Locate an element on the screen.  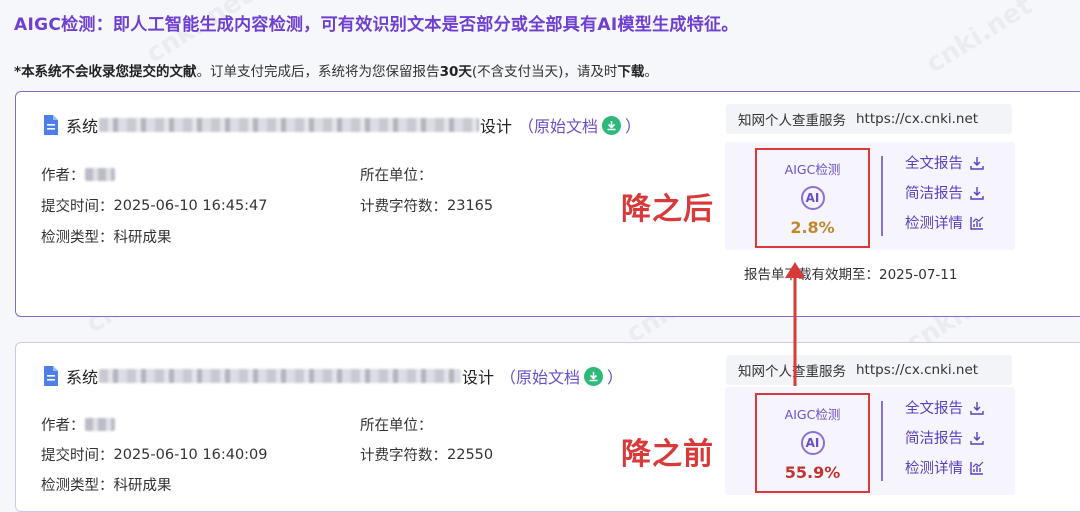
aigc-result-box: AIGC检测 AI 55.9% is located at coordinates (812, 443).